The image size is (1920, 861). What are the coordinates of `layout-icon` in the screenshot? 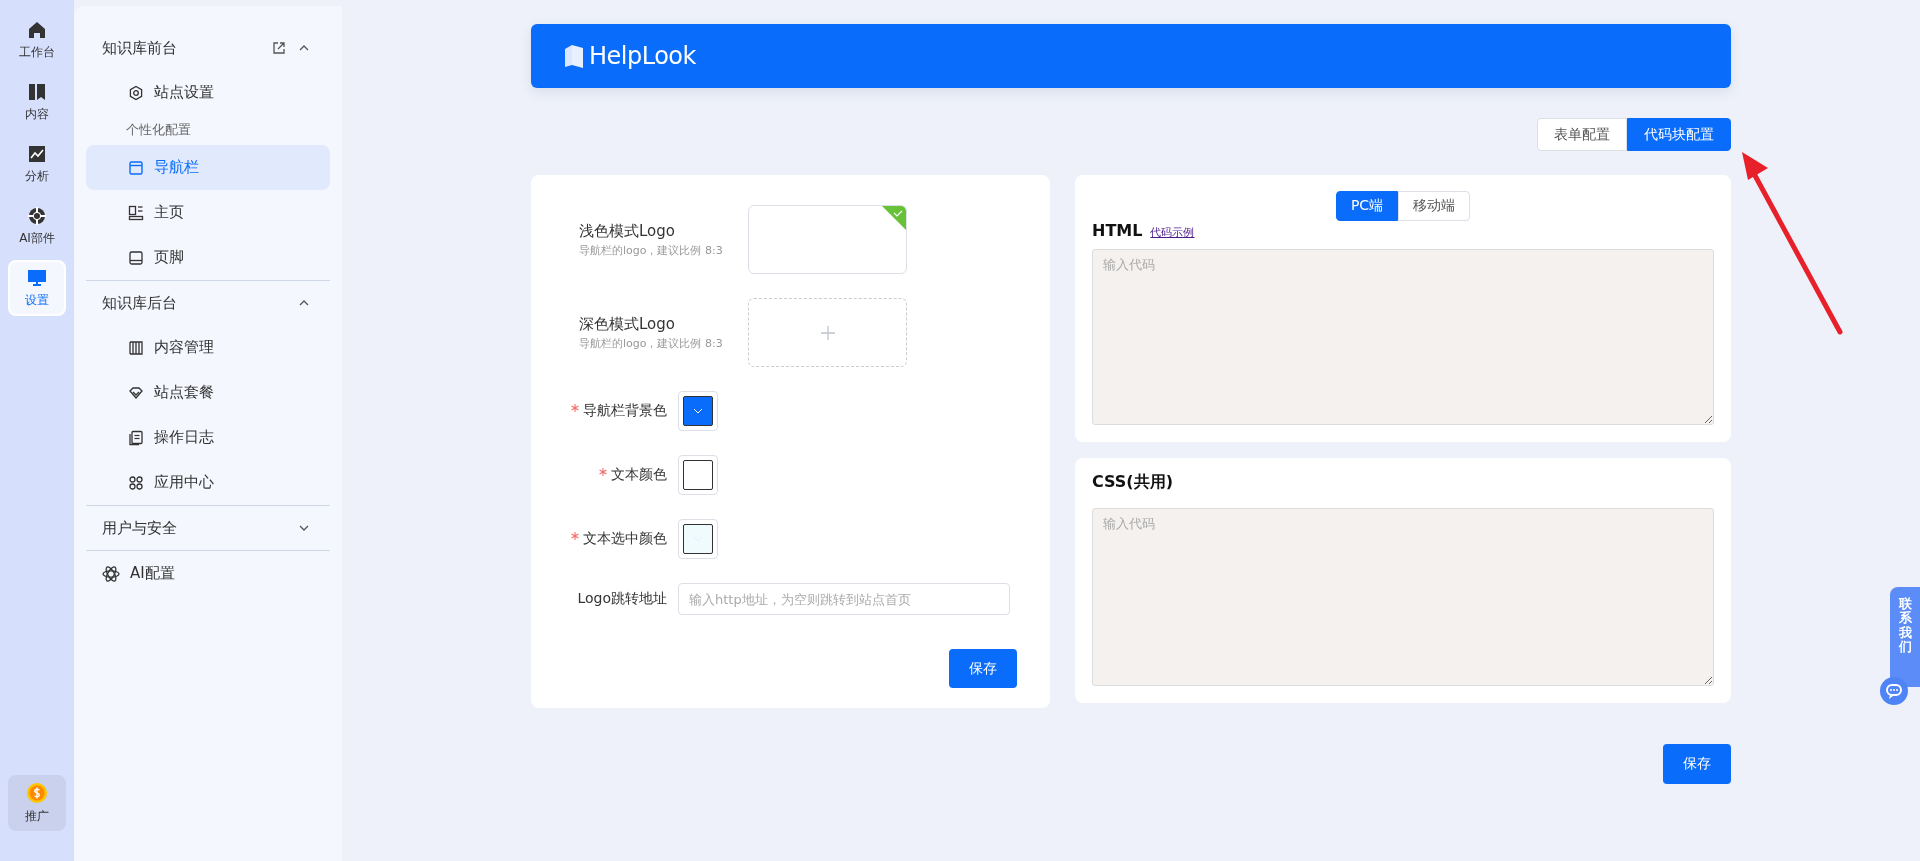 It's located at (136, 212).